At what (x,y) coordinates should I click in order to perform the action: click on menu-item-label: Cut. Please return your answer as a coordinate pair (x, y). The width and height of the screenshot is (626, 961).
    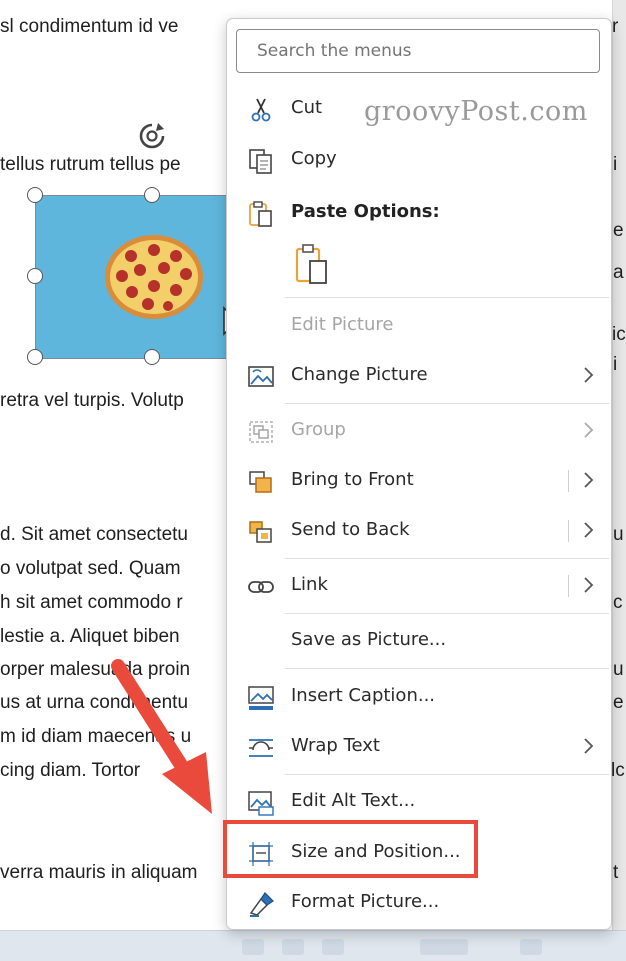
    Looking at the image, I should click on (307, 107).